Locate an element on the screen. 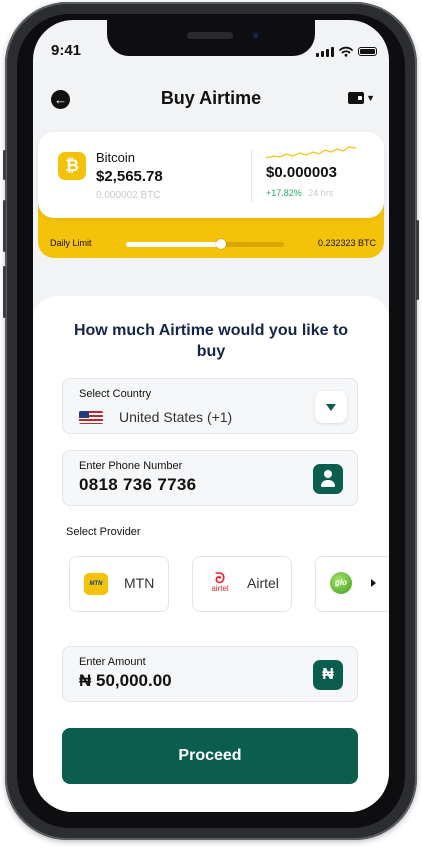 Image resolution: width=422 pixels, height=848 pixels. wallet-menu-button: ▼ is located at coordinates (361, 98).